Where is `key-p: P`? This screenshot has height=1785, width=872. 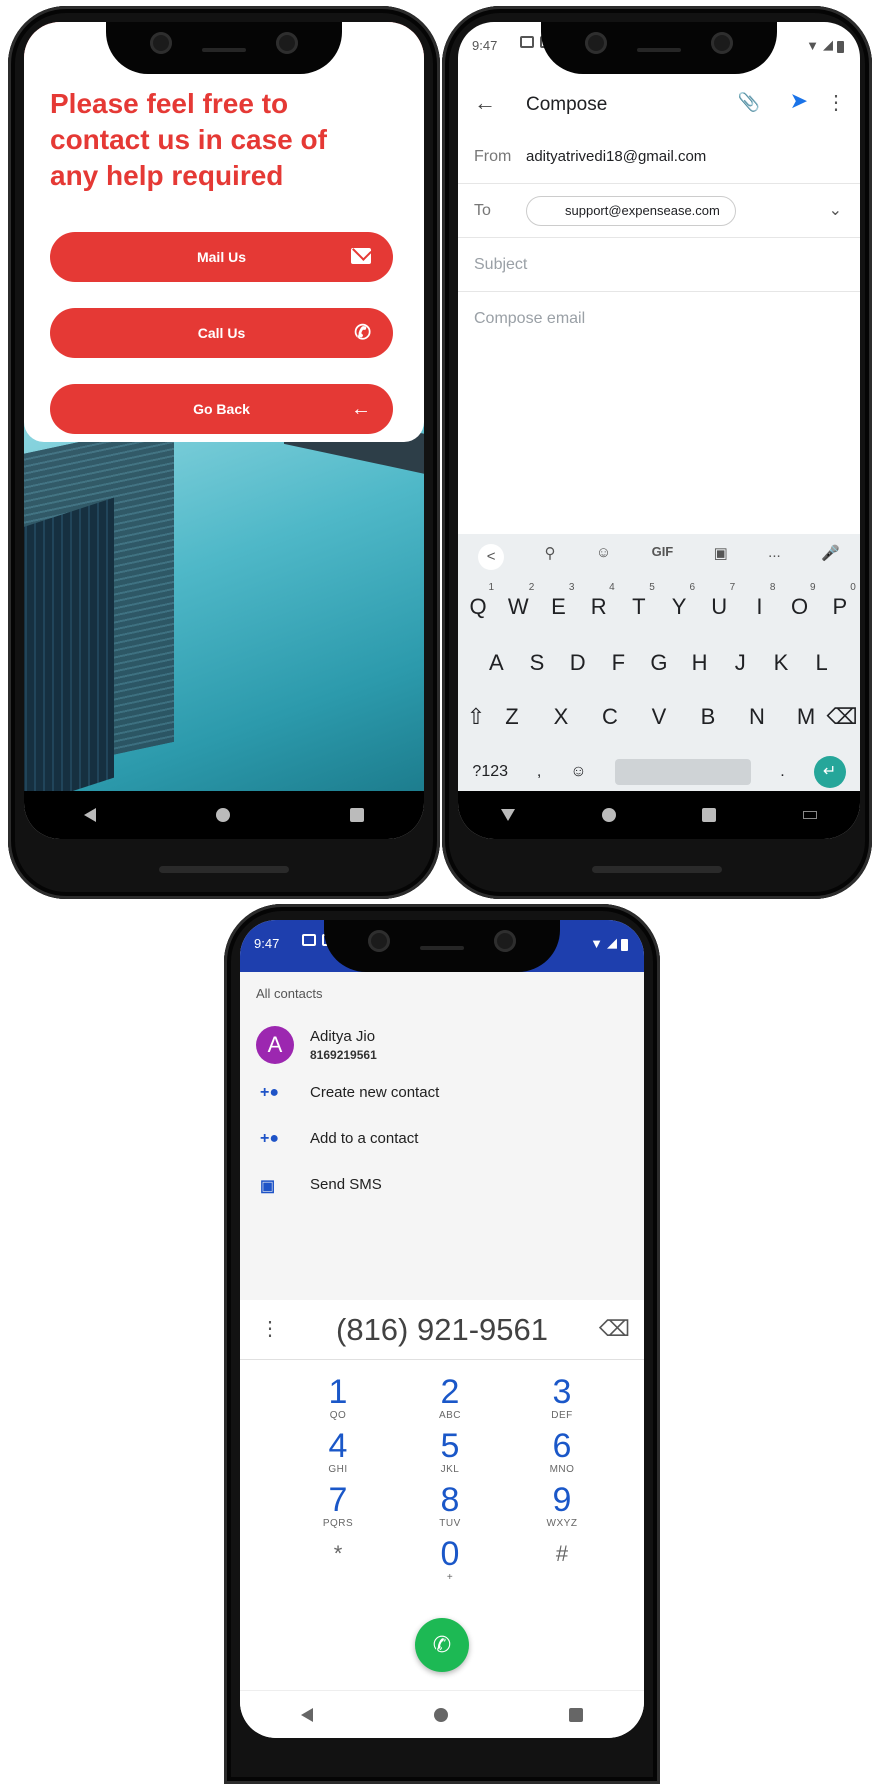 key-p: P is located at coordinates (839, 606).